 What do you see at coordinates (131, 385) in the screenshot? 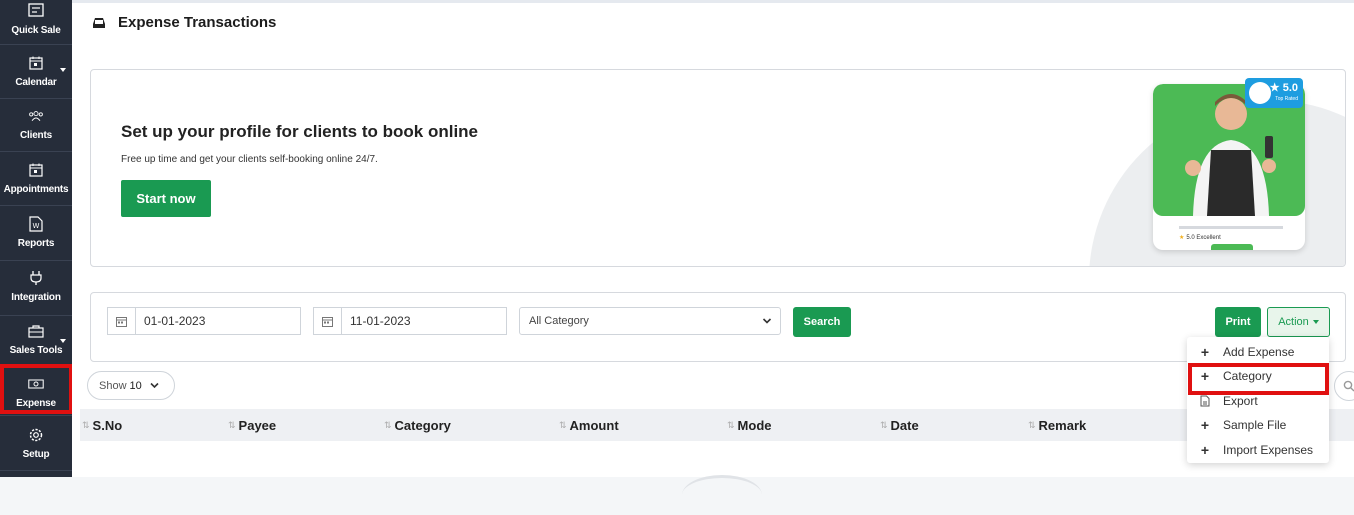
I see `page-size-select: Show 10` at bounding box center [131, 385].